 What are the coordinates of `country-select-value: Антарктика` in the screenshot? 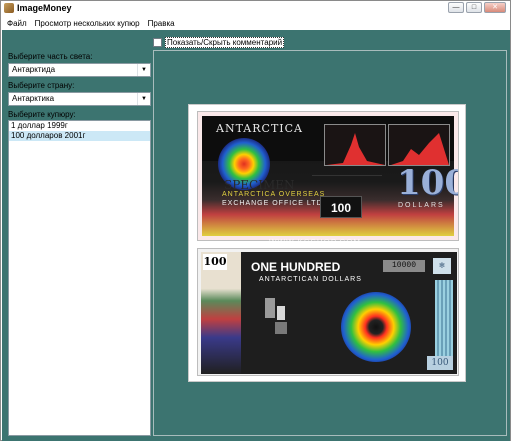 It's located at (33, 98).